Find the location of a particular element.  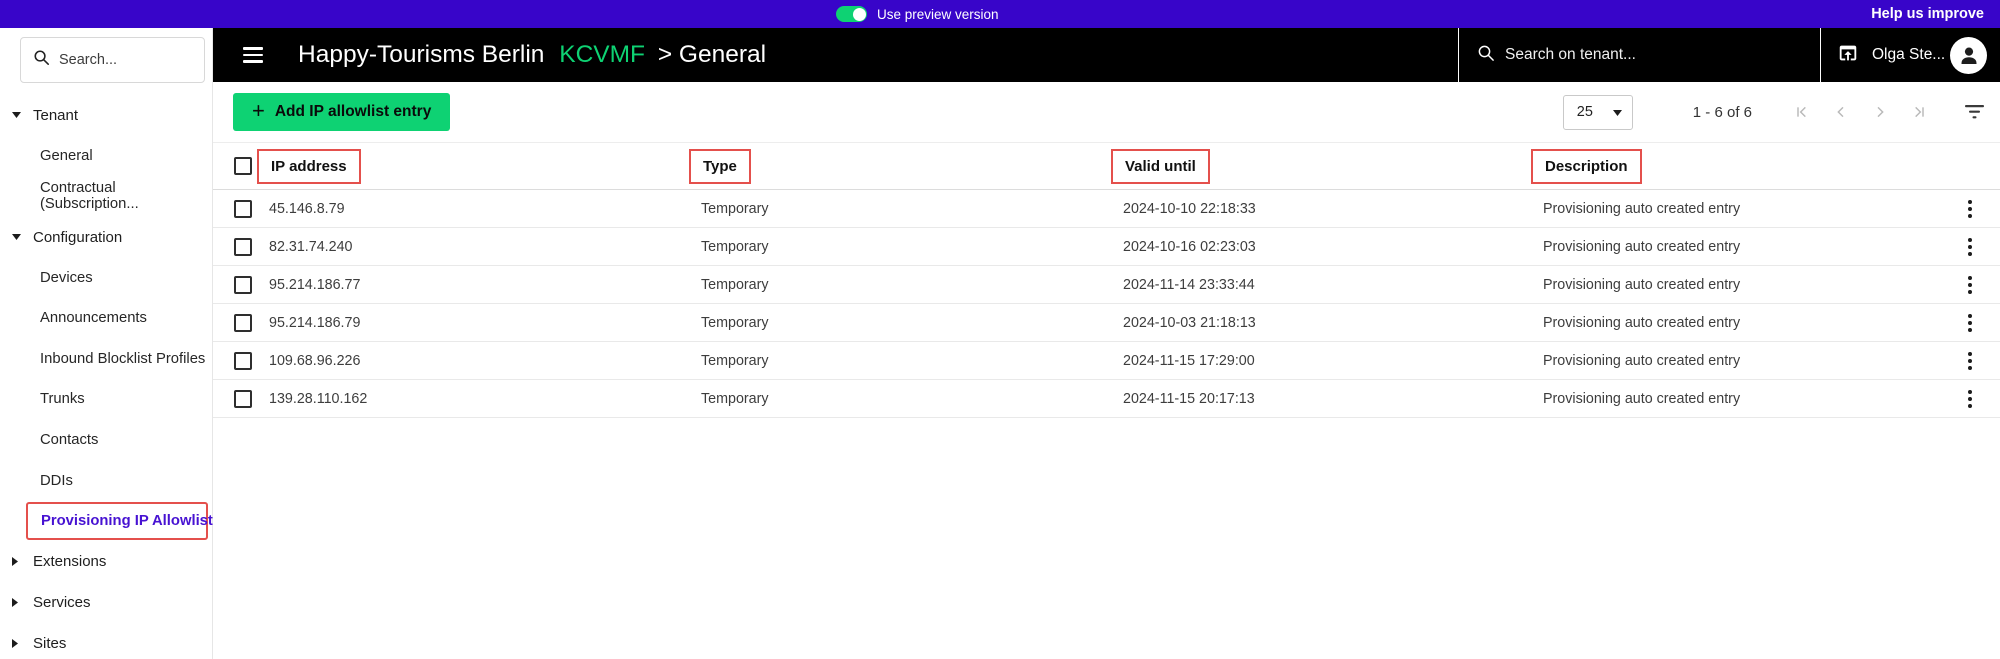

add-ip-allowlist-entry-button: + Add IP allowlist entry is located at coordinates (342, 112).